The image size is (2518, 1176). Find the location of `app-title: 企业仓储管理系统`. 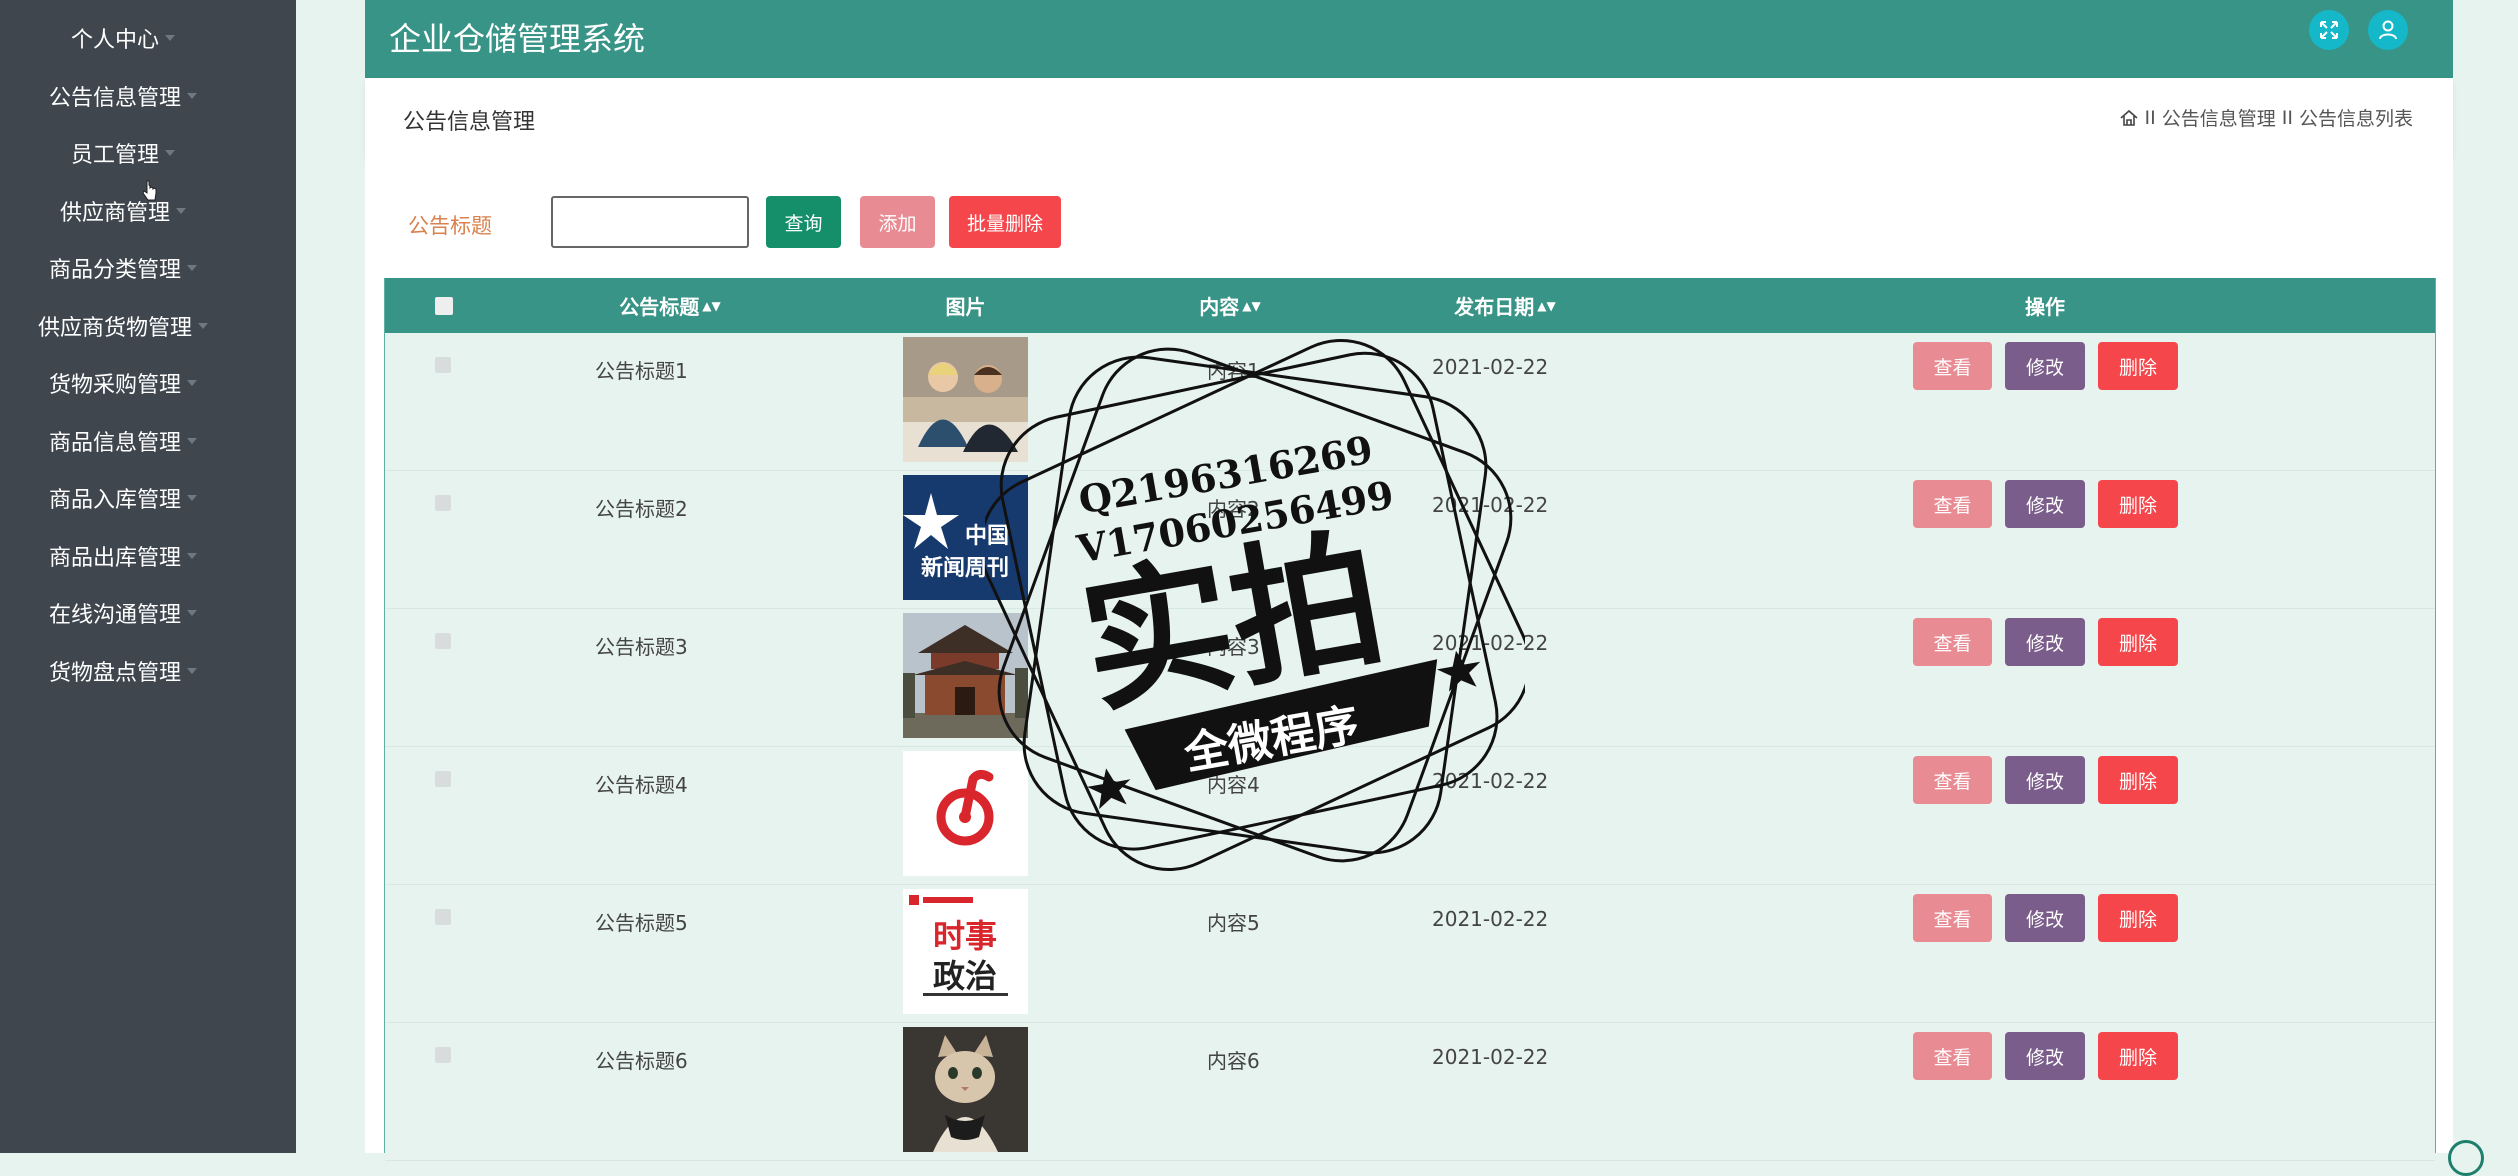

app-title: 企业仓储管理系统 is located at coordinates (517, 39).